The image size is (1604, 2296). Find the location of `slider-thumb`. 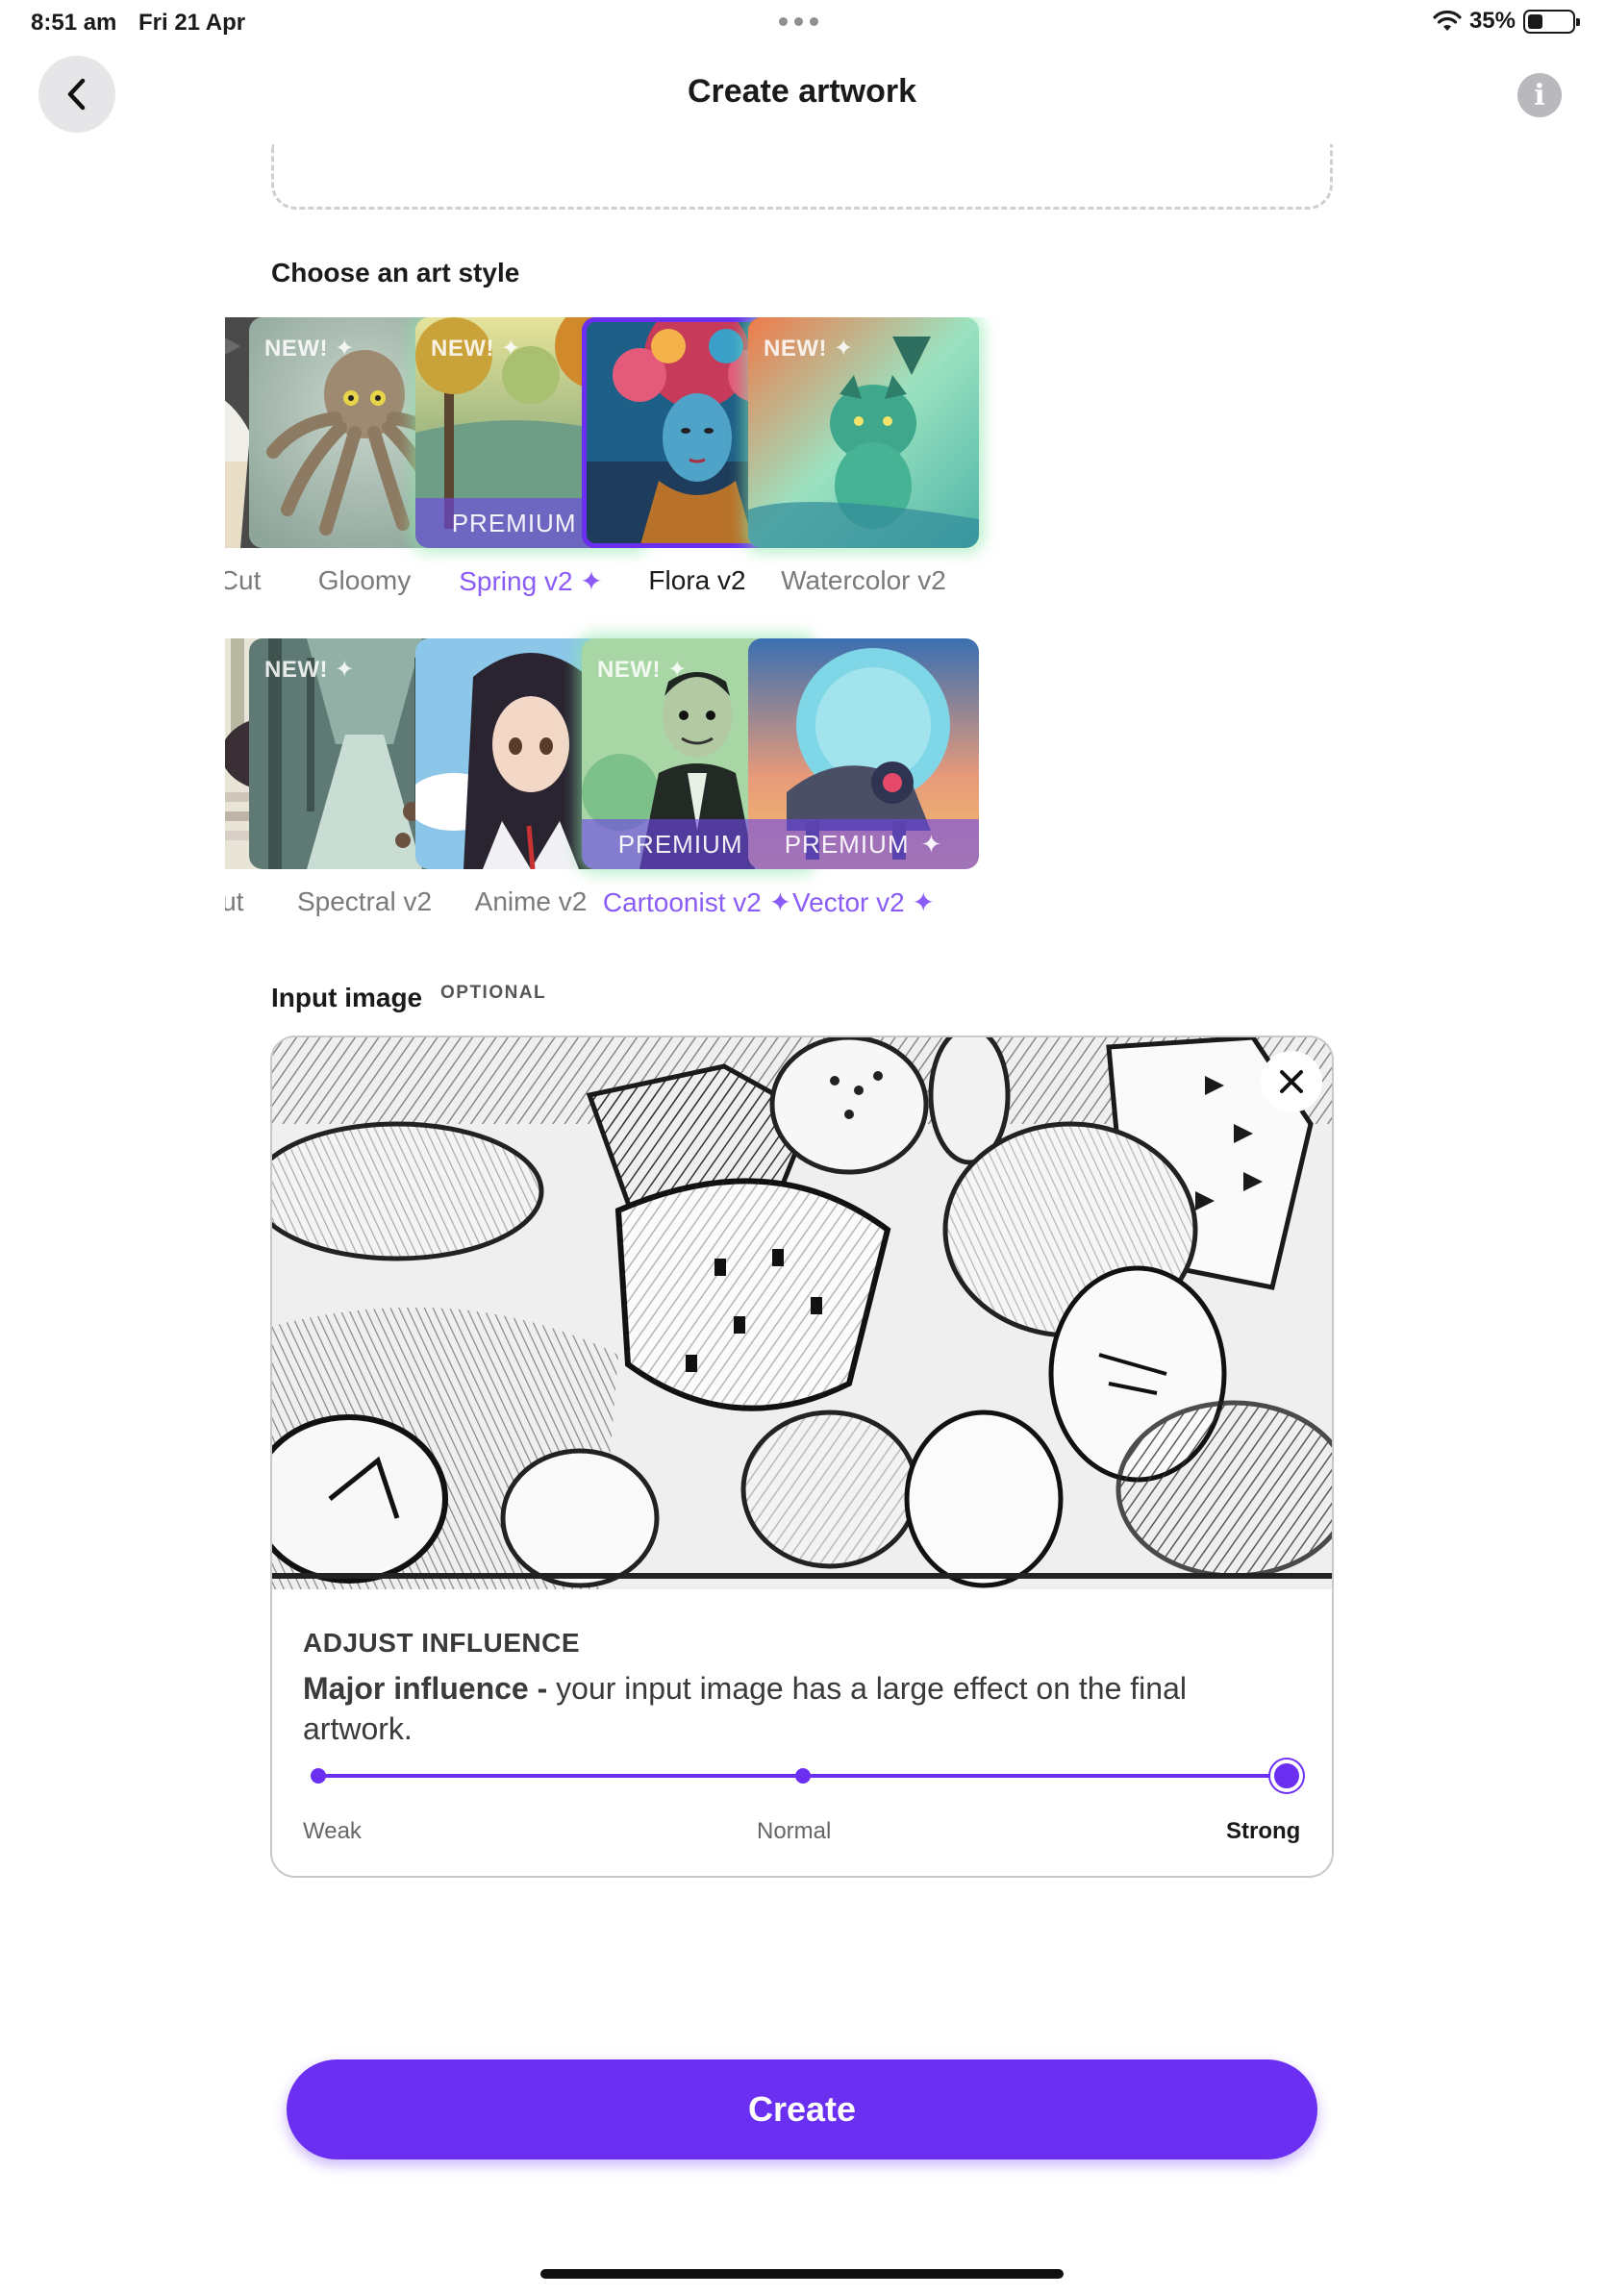

slider-thumb is located at coordinates (1286, 1775).